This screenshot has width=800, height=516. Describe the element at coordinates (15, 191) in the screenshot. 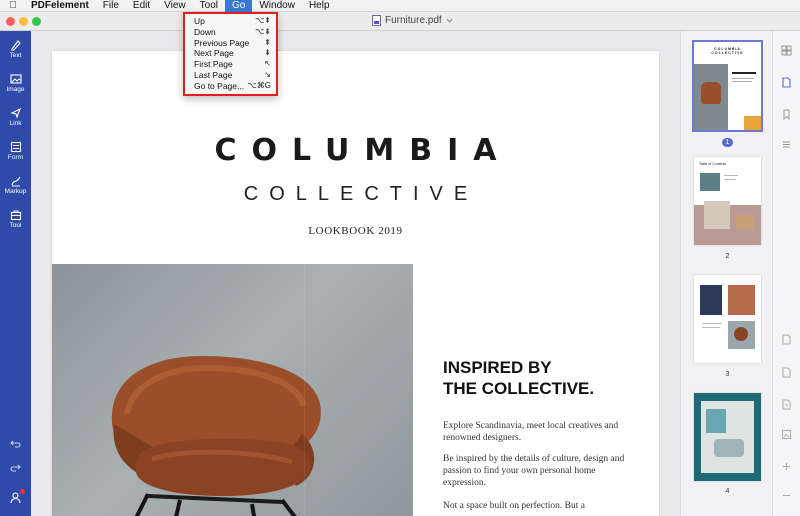

I see `tool-markup-label: Markup` at that location.